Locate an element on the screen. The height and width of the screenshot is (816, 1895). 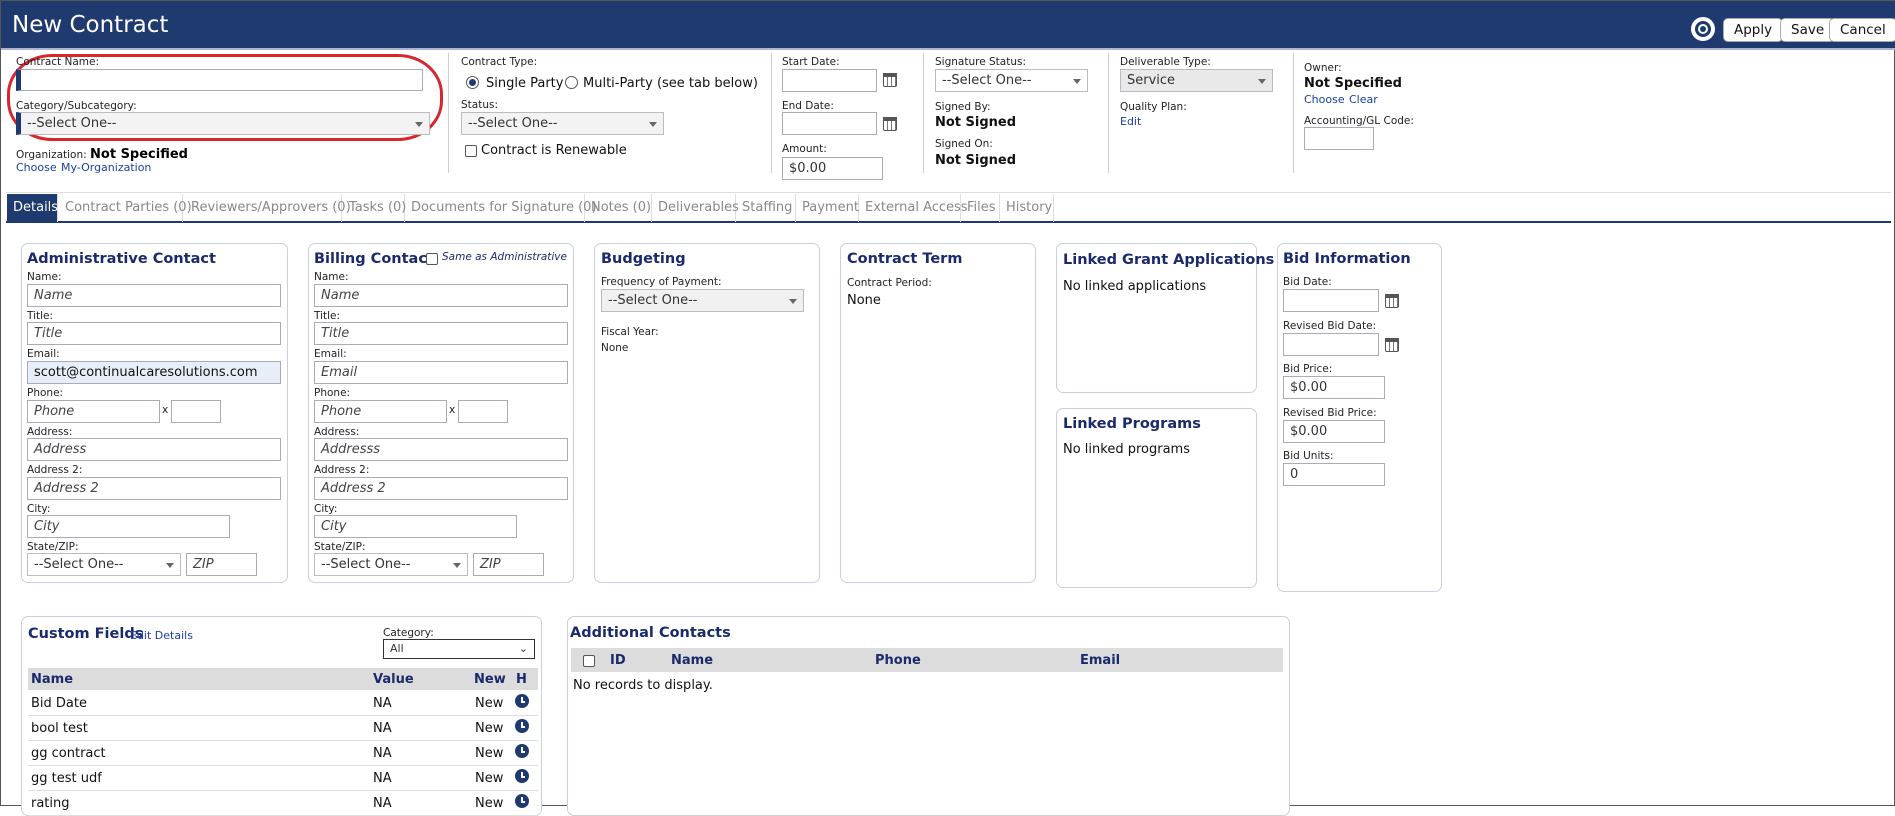
billing-phone-input: Phone is located at coordinates (380, 411).